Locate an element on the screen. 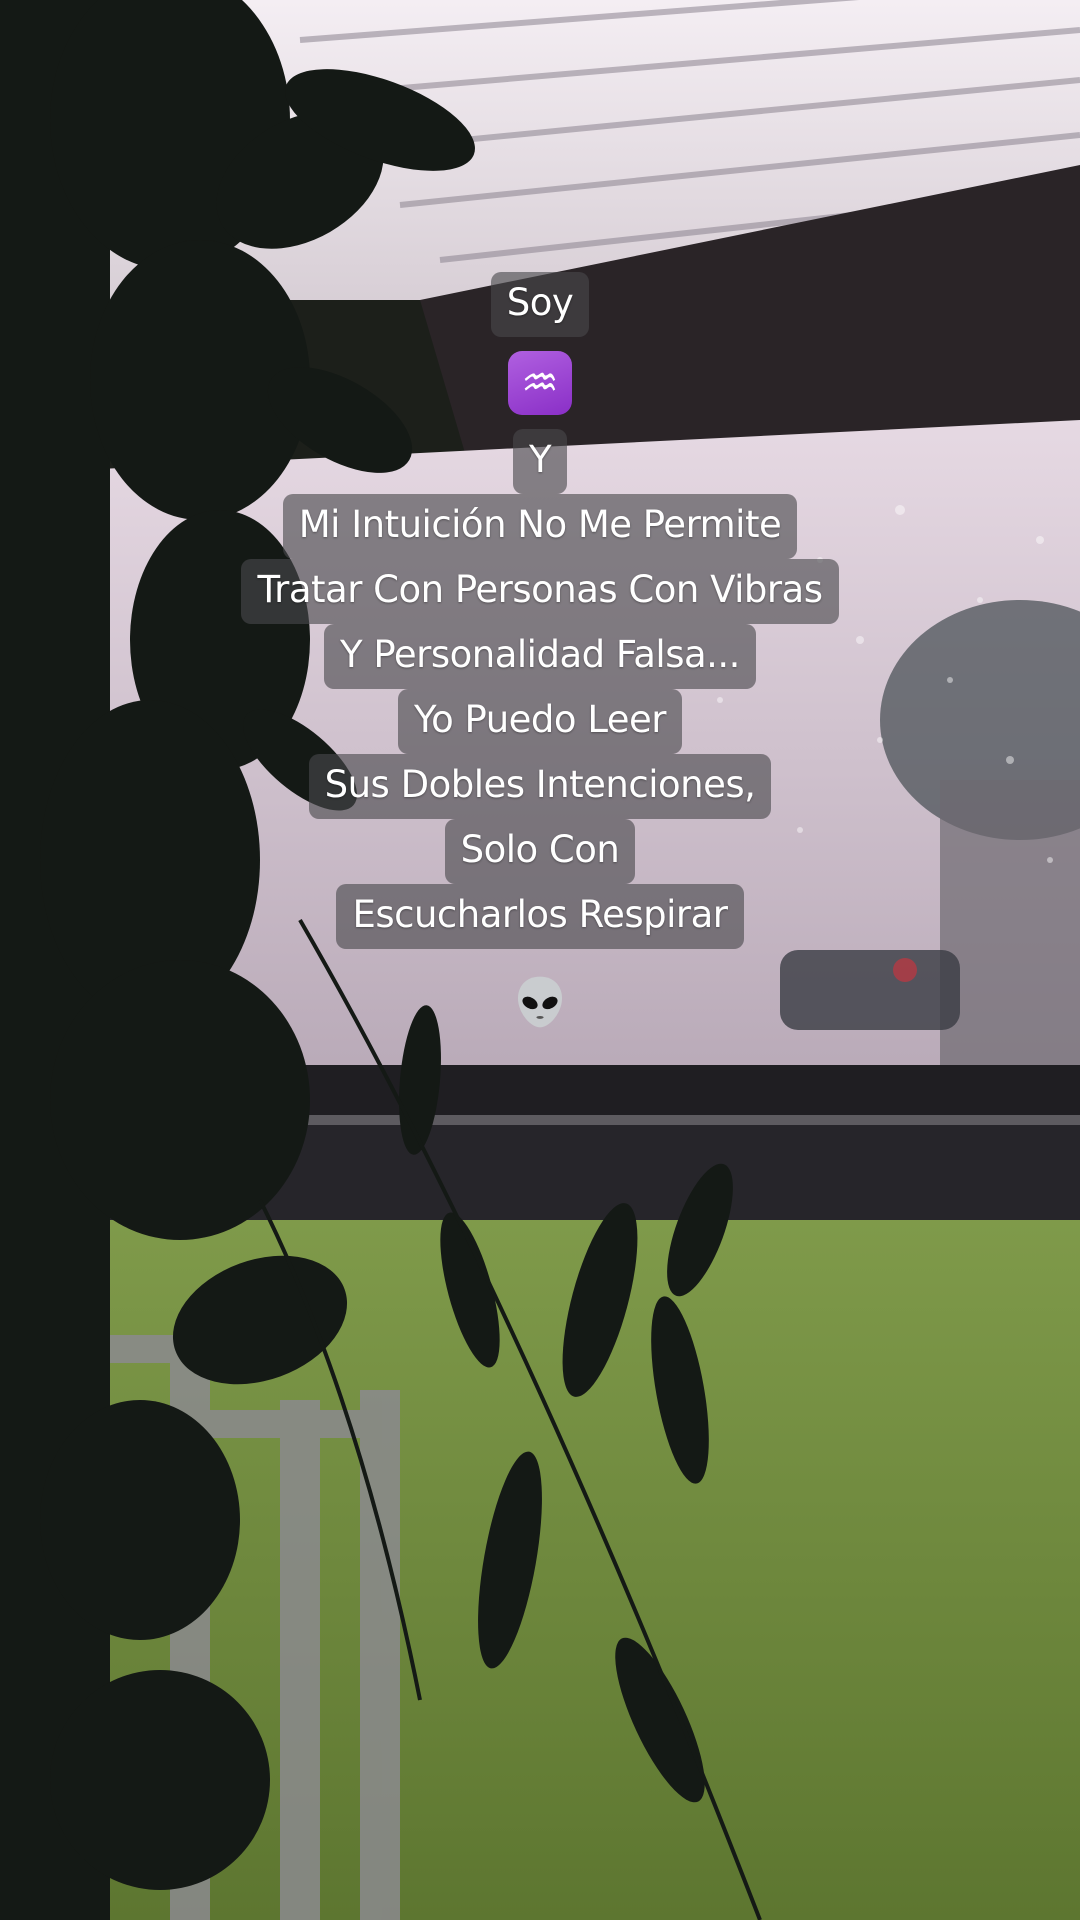 This screenshot has height=1920, width=1080. alien-icon is located at coordinates (540, 1002).